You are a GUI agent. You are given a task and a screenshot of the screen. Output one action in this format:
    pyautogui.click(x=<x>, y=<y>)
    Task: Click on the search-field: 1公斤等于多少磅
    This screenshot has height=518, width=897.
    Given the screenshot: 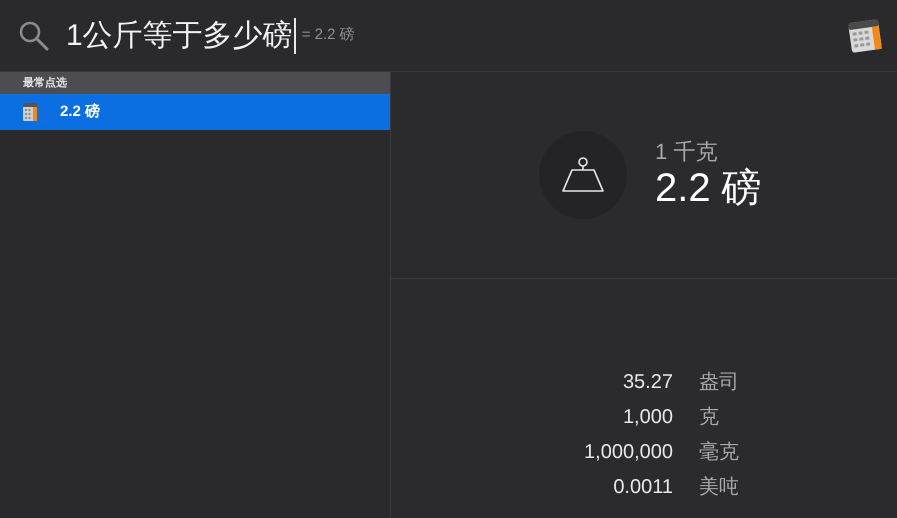 What is the action you would take?
    pyautogui.click(x=181, y=36)
    